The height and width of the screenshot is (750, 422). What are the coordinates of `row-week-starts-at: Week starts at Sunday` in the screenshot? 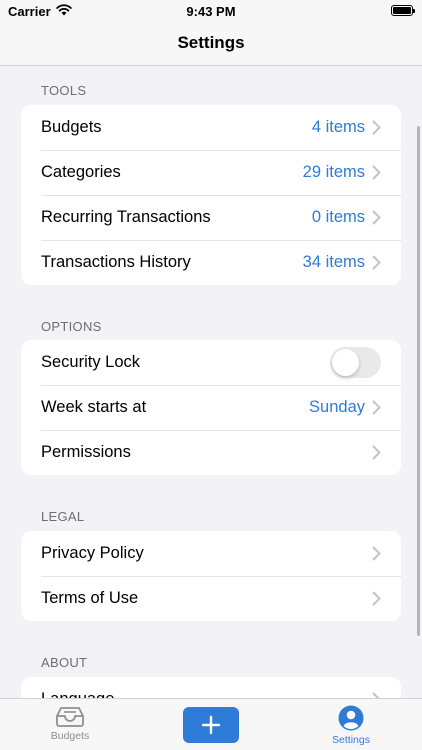 It's located at (211, 407).